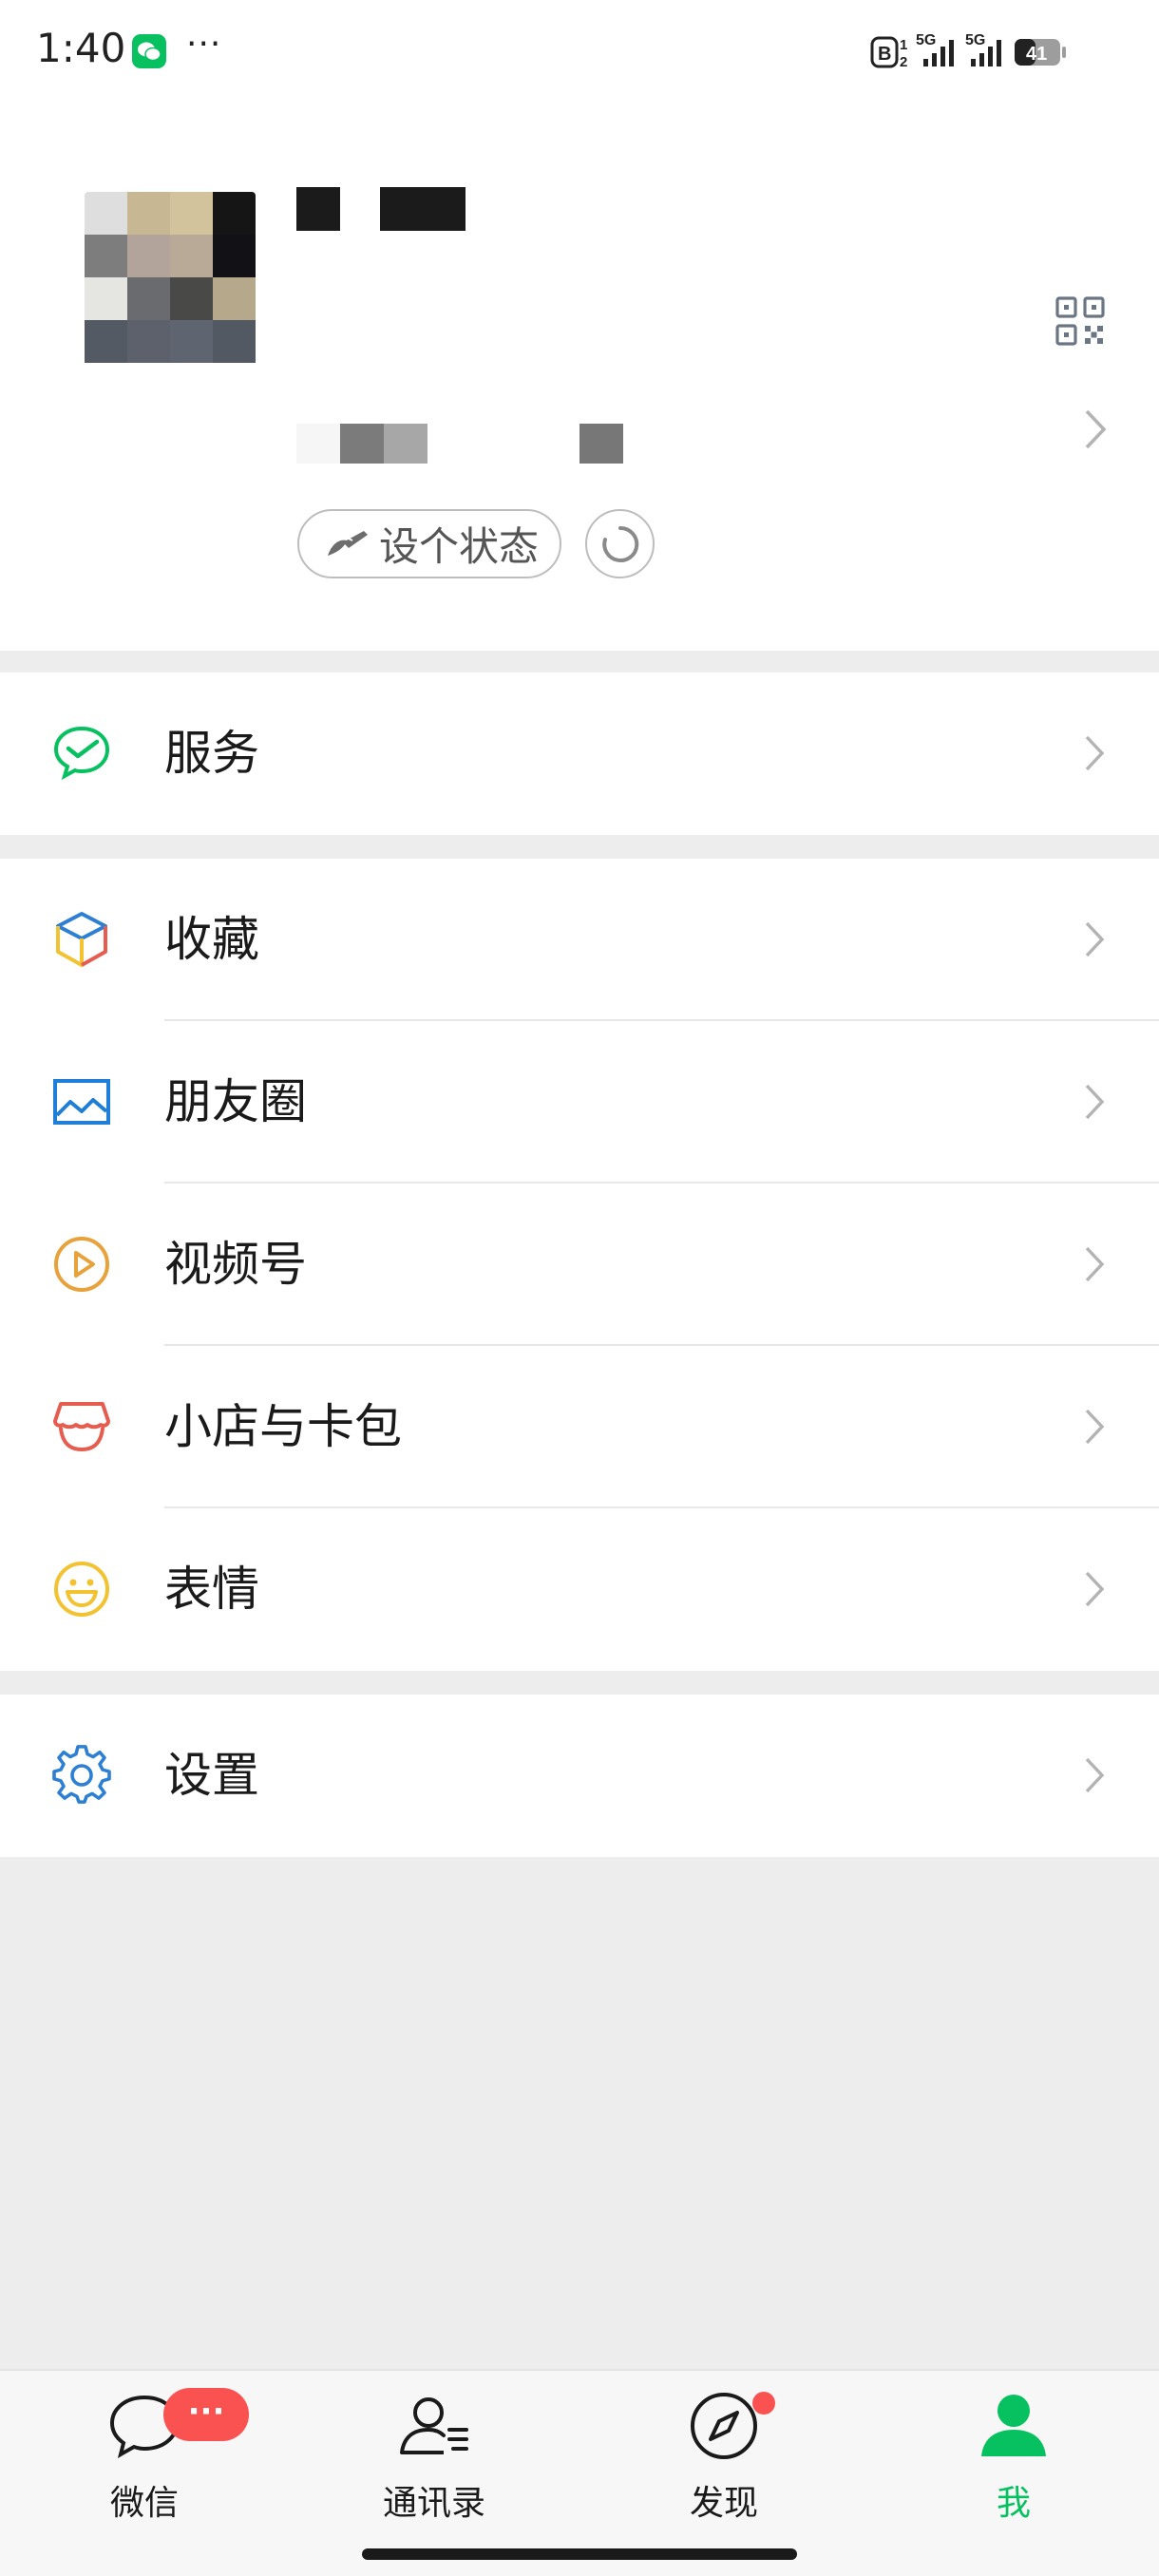 The height and width of the screenshot is (2576, 1159). What do you see at coordinates (206, 2414) in the screenshot?
I see `unread-badge: ···` at bounding box center [206, 2414].